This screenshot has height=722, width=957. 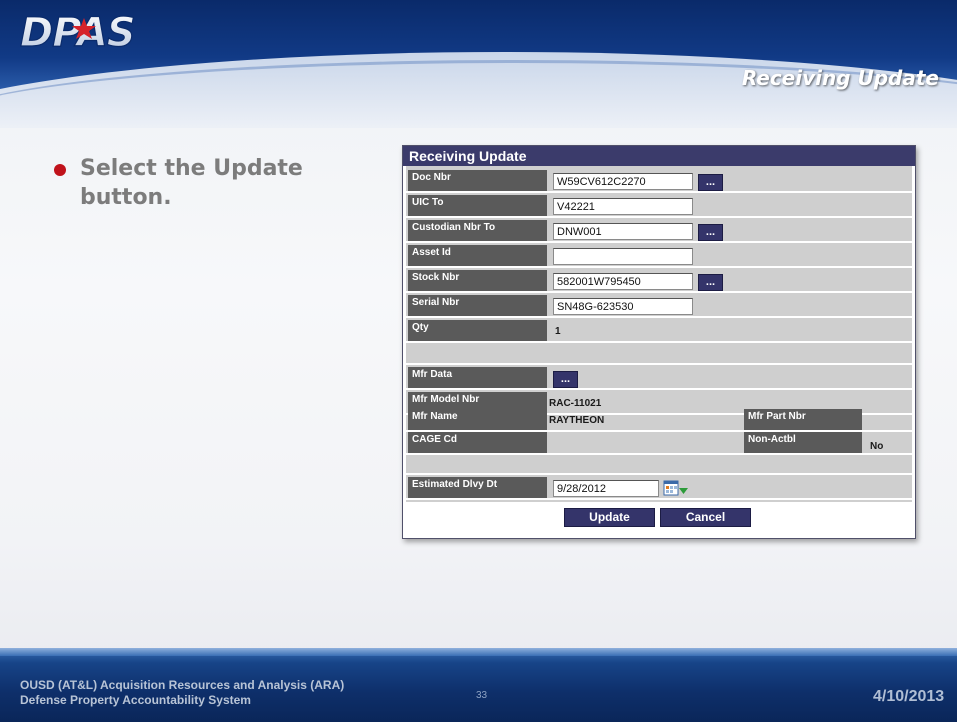 What do you see at coordinates (575, 403) in the screenshot?
I see `mfr-model-nbr-value: RAC-11021` at bounding box center [575, 403].